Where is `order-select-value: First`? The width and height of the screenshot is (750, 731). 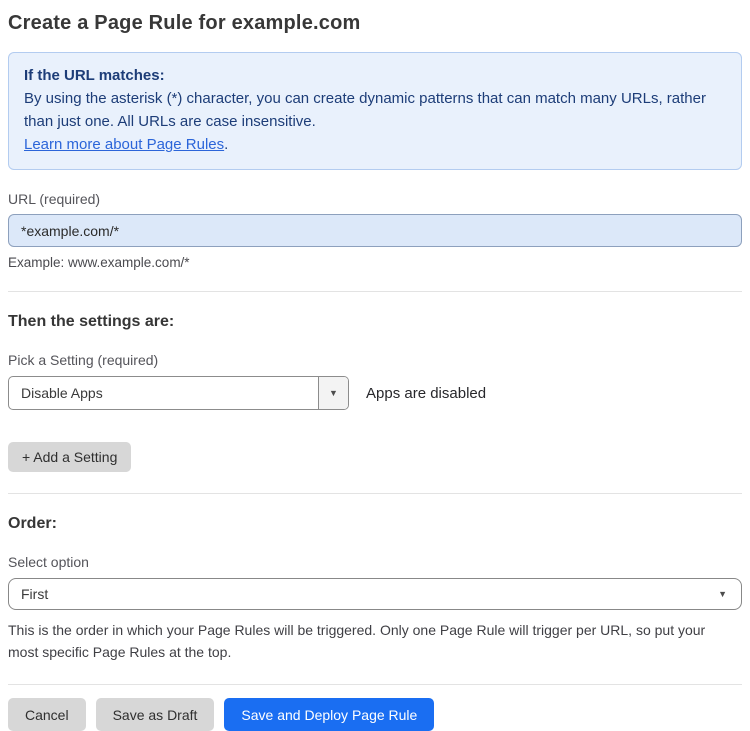
order-select-value: First is located at coordinates (35, 594).